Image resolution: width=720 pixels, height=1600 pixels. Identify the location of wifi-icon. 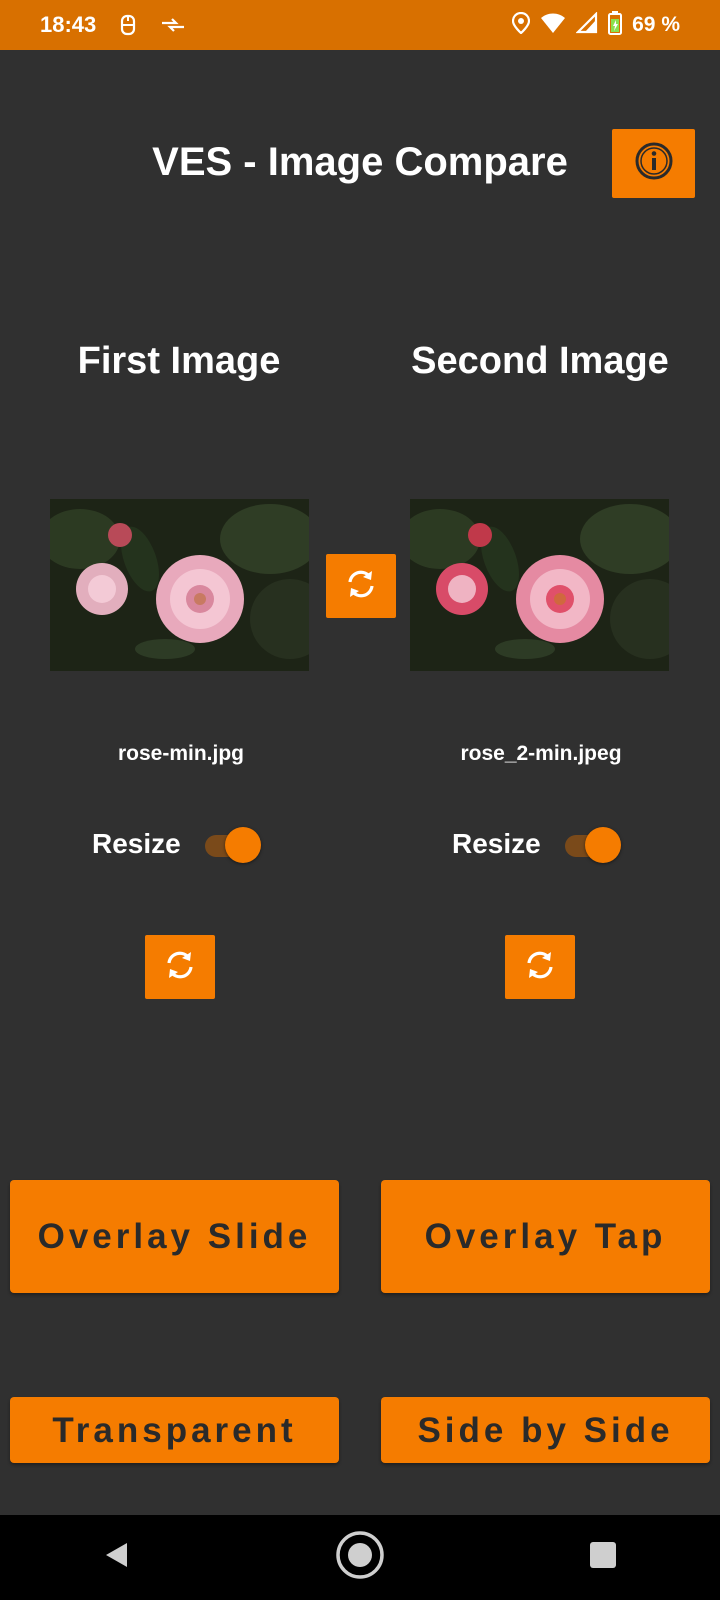
(553, 25).